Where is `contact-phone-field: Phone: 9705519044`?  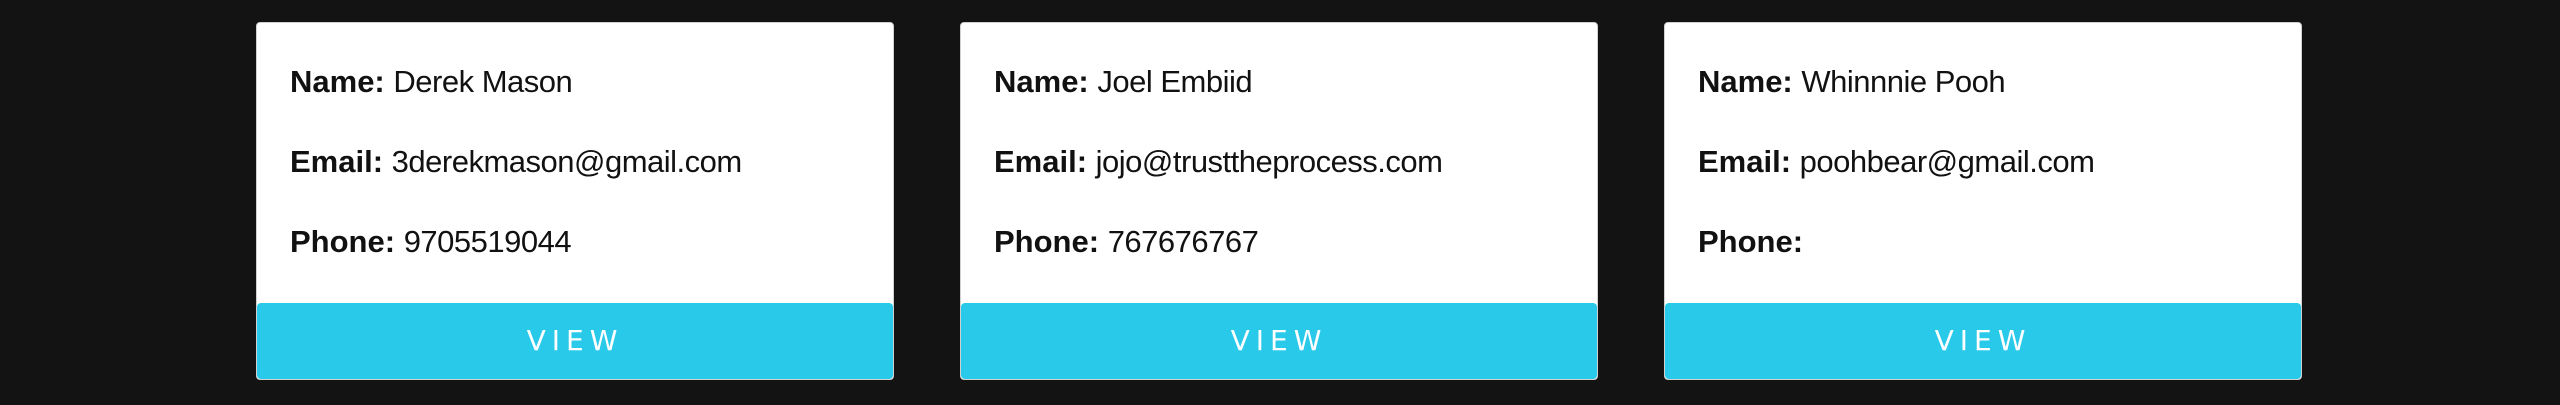
contact-phone-field: Phone: 9705519044 is located at coordinates (431, 242).